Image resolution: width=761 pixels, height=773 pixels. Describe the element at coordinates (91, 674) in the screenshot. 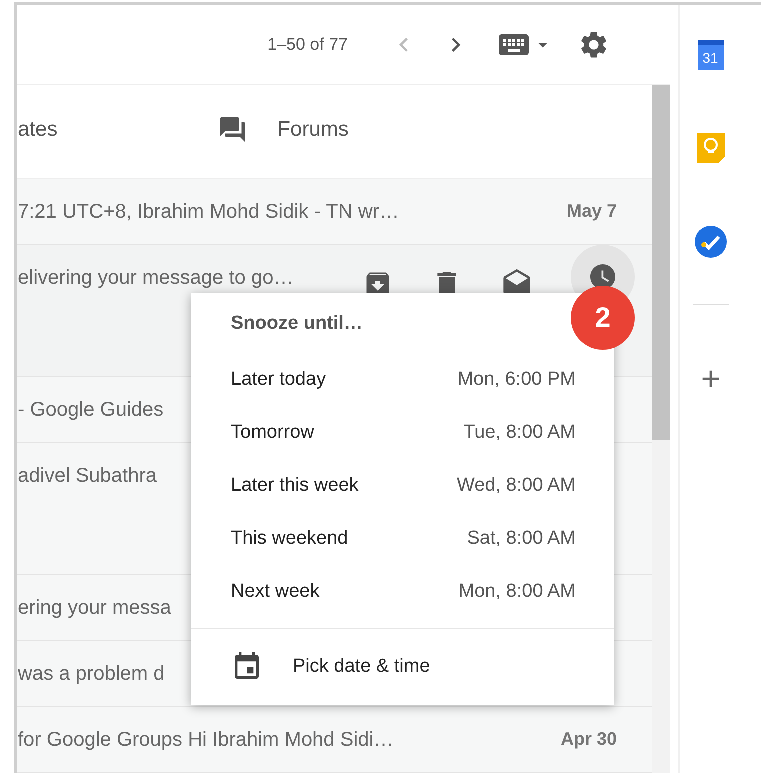

I see `email-snippet: was a problem d` at that location.